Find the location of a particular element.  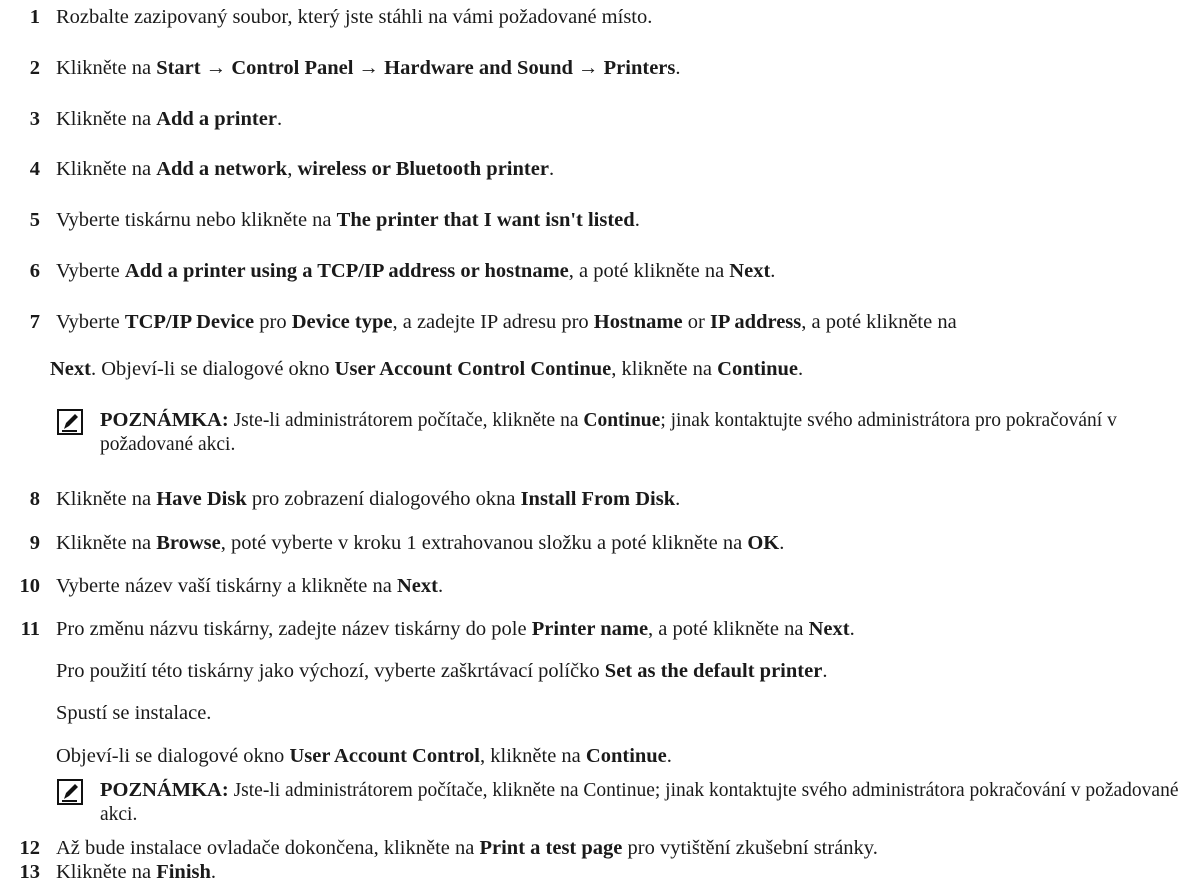

bold-term: Add a printer is located at coordinates (216, 119).